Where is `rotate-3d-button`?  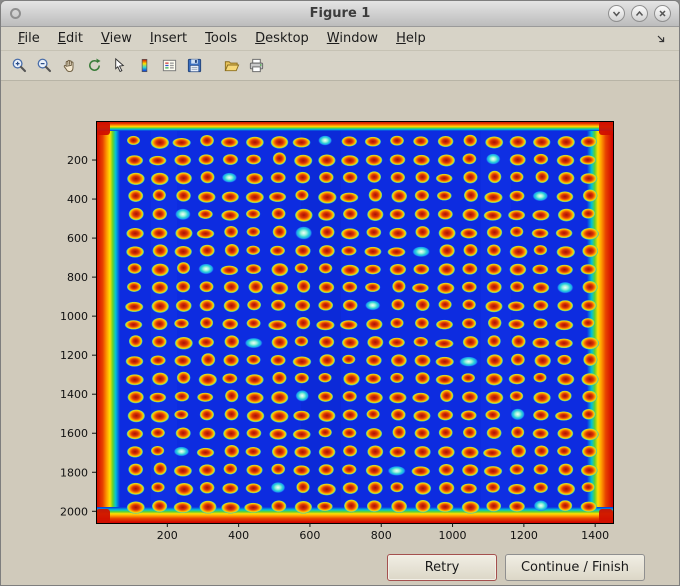 rotate-3d-button is located at coordinates (94, 66).